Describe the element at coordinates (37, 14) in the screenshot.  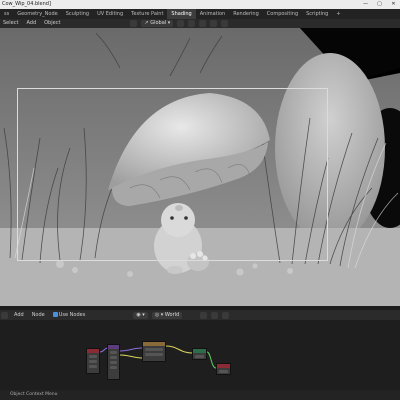
I see `tab-geometry-nodes: Geometry_Node` at that location.